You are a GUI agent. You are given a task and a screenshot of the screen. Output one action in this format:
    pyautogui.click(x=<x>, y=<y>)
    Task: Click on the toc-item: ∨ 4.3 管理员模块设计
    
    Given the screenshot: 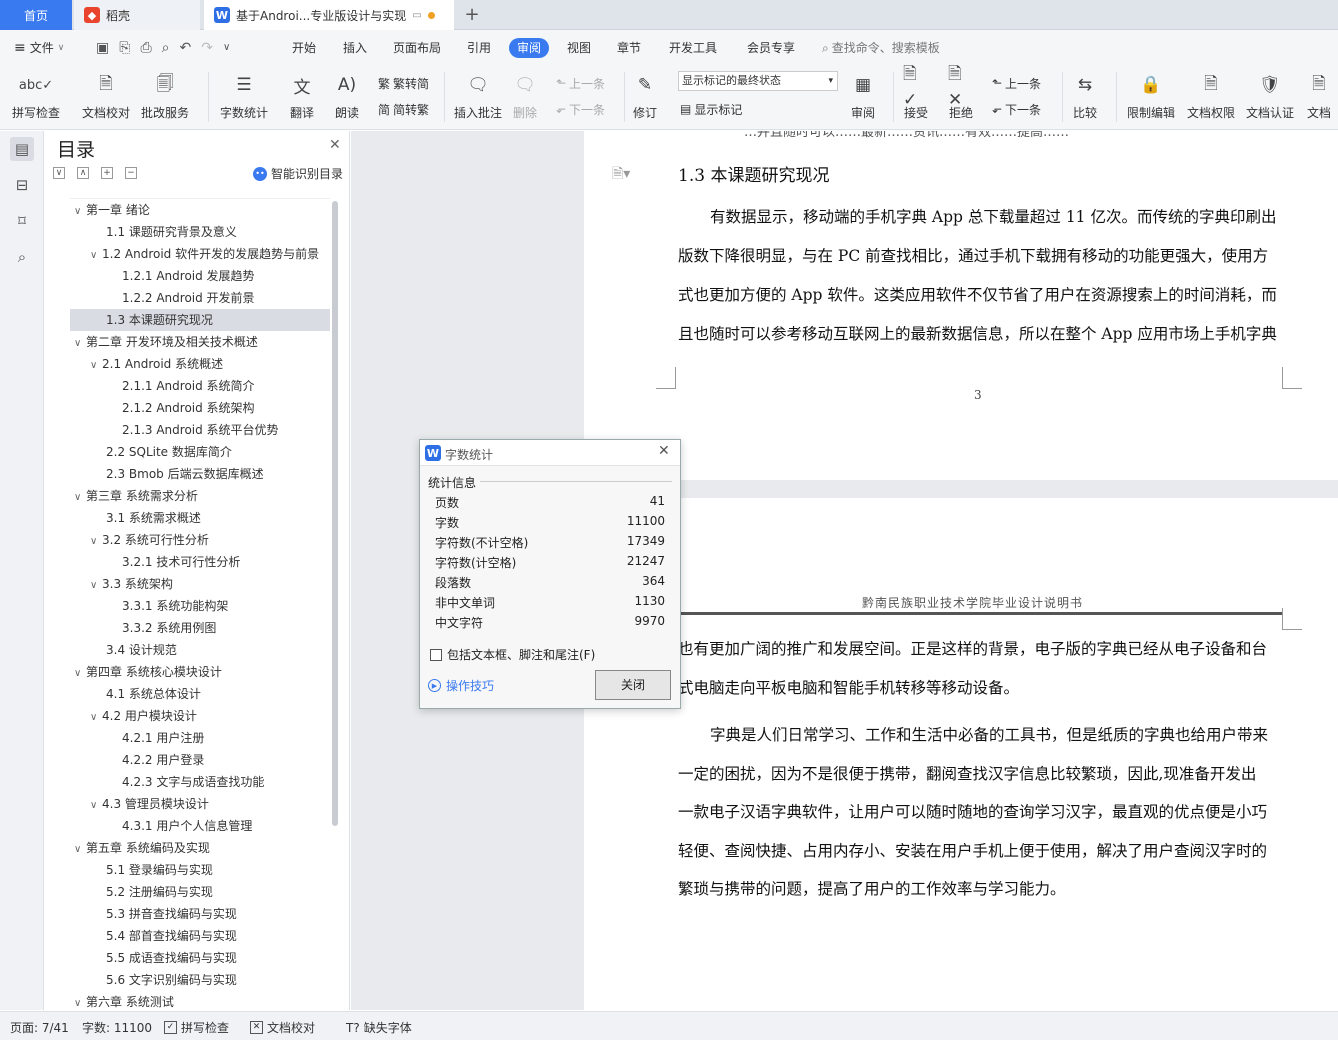 What is the action you would take?
    pyautogui.click(x=200, y=804)
    